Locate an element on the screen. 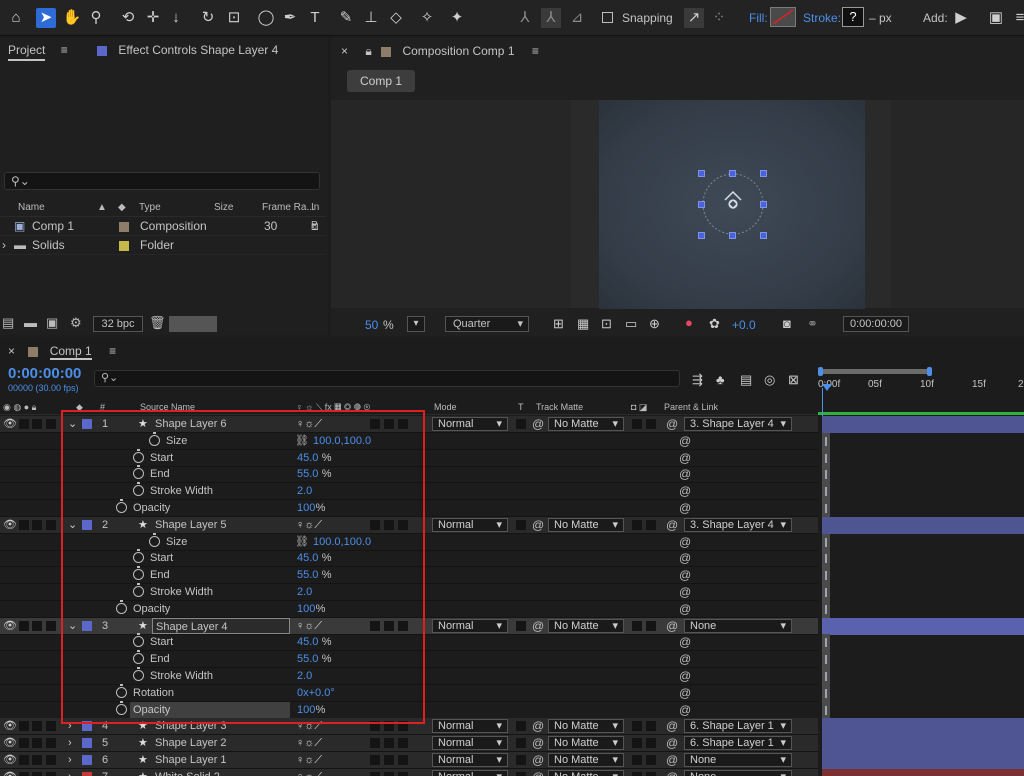 This screenshot has width=1024, height=776. label-tag-icon: ◆ is located at coordinates (122, 208).